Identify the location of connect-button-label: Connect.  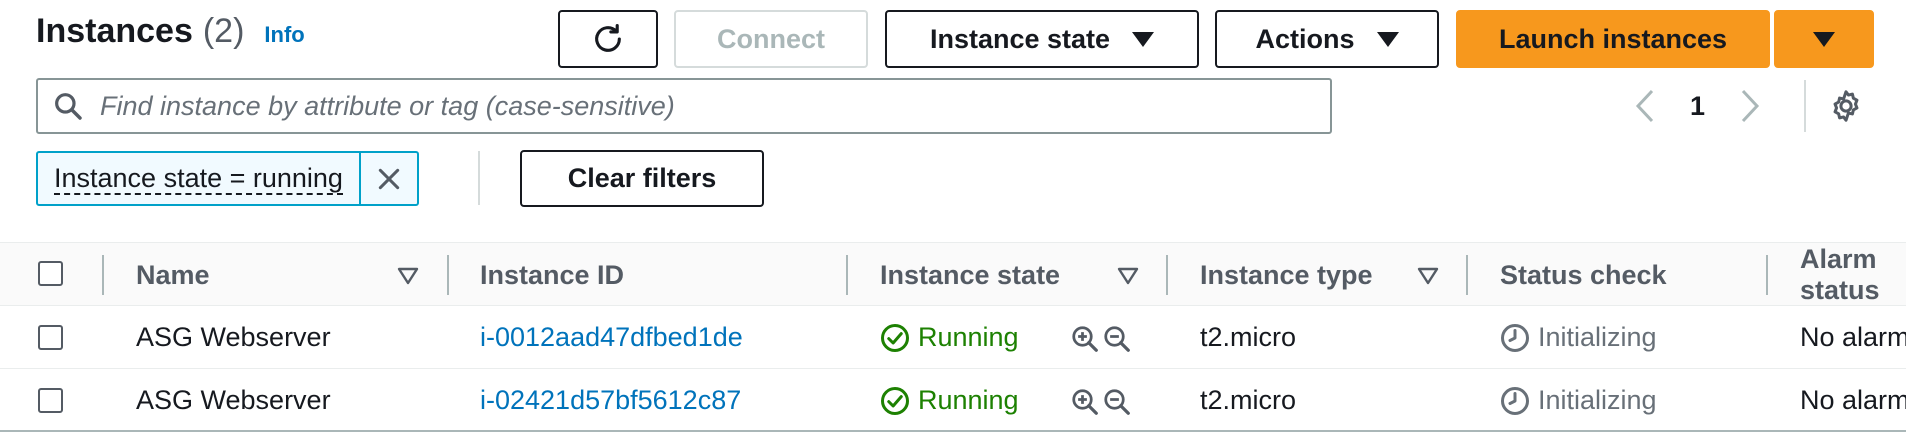
(771, 38).